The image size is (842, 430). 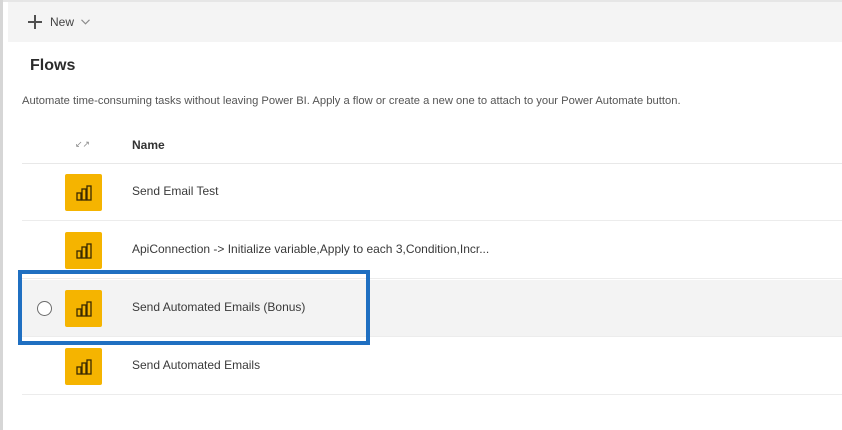 I want to click on table-row-selected: Send Automated Emails (Bonus), so click(x=432, y=308).